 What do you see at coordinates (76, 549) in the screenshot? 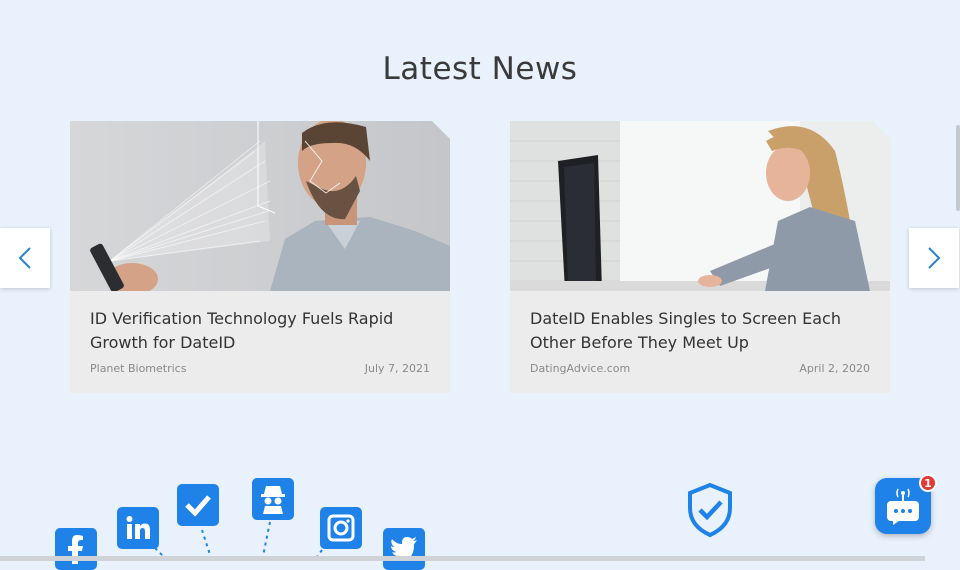
I see `facebook-icon` at bounding box center [76, 549].